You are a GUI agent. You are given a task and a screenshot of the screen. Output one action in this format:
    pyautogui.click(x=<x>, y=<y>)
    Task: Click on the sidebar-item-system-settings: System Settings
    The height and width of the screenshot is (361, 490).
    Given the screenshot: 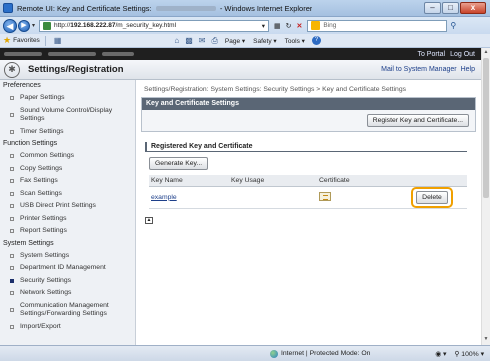 What is the action you would take?
    pyautogui.click(x=67, y=256)
    